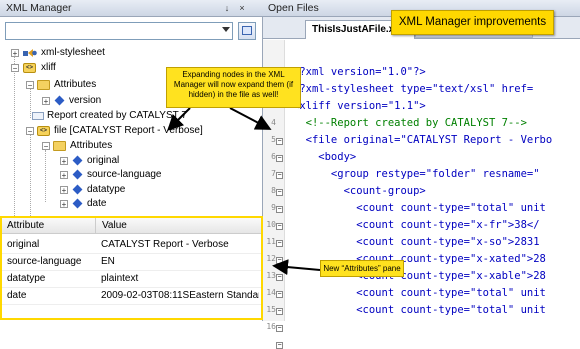 The width and height of the screenshot is (580, 349). I want to click on code-line: <?xml version="1.0"?>, so click(359, 72).